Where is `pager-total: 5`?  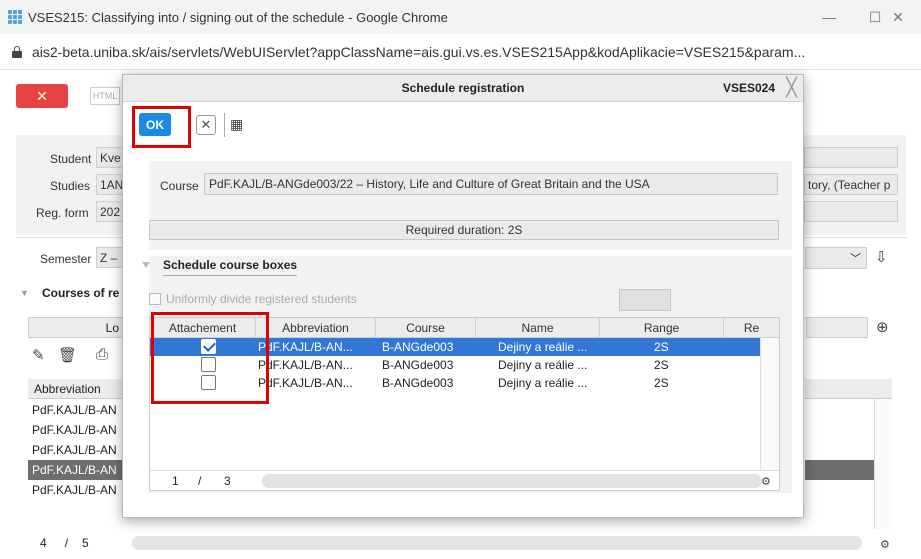
pager-total: 5 is located at coordinates (85, 543).